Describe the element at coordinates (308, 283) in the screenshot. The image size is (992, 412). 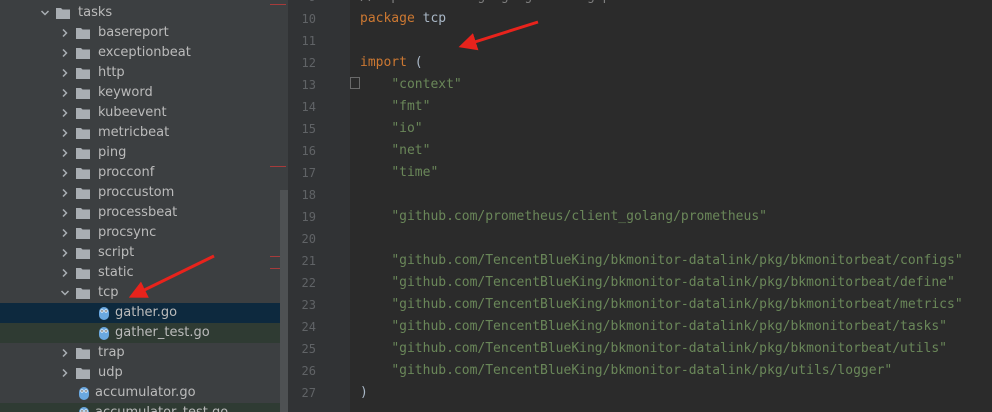
I see `line-number: 22` at that location.